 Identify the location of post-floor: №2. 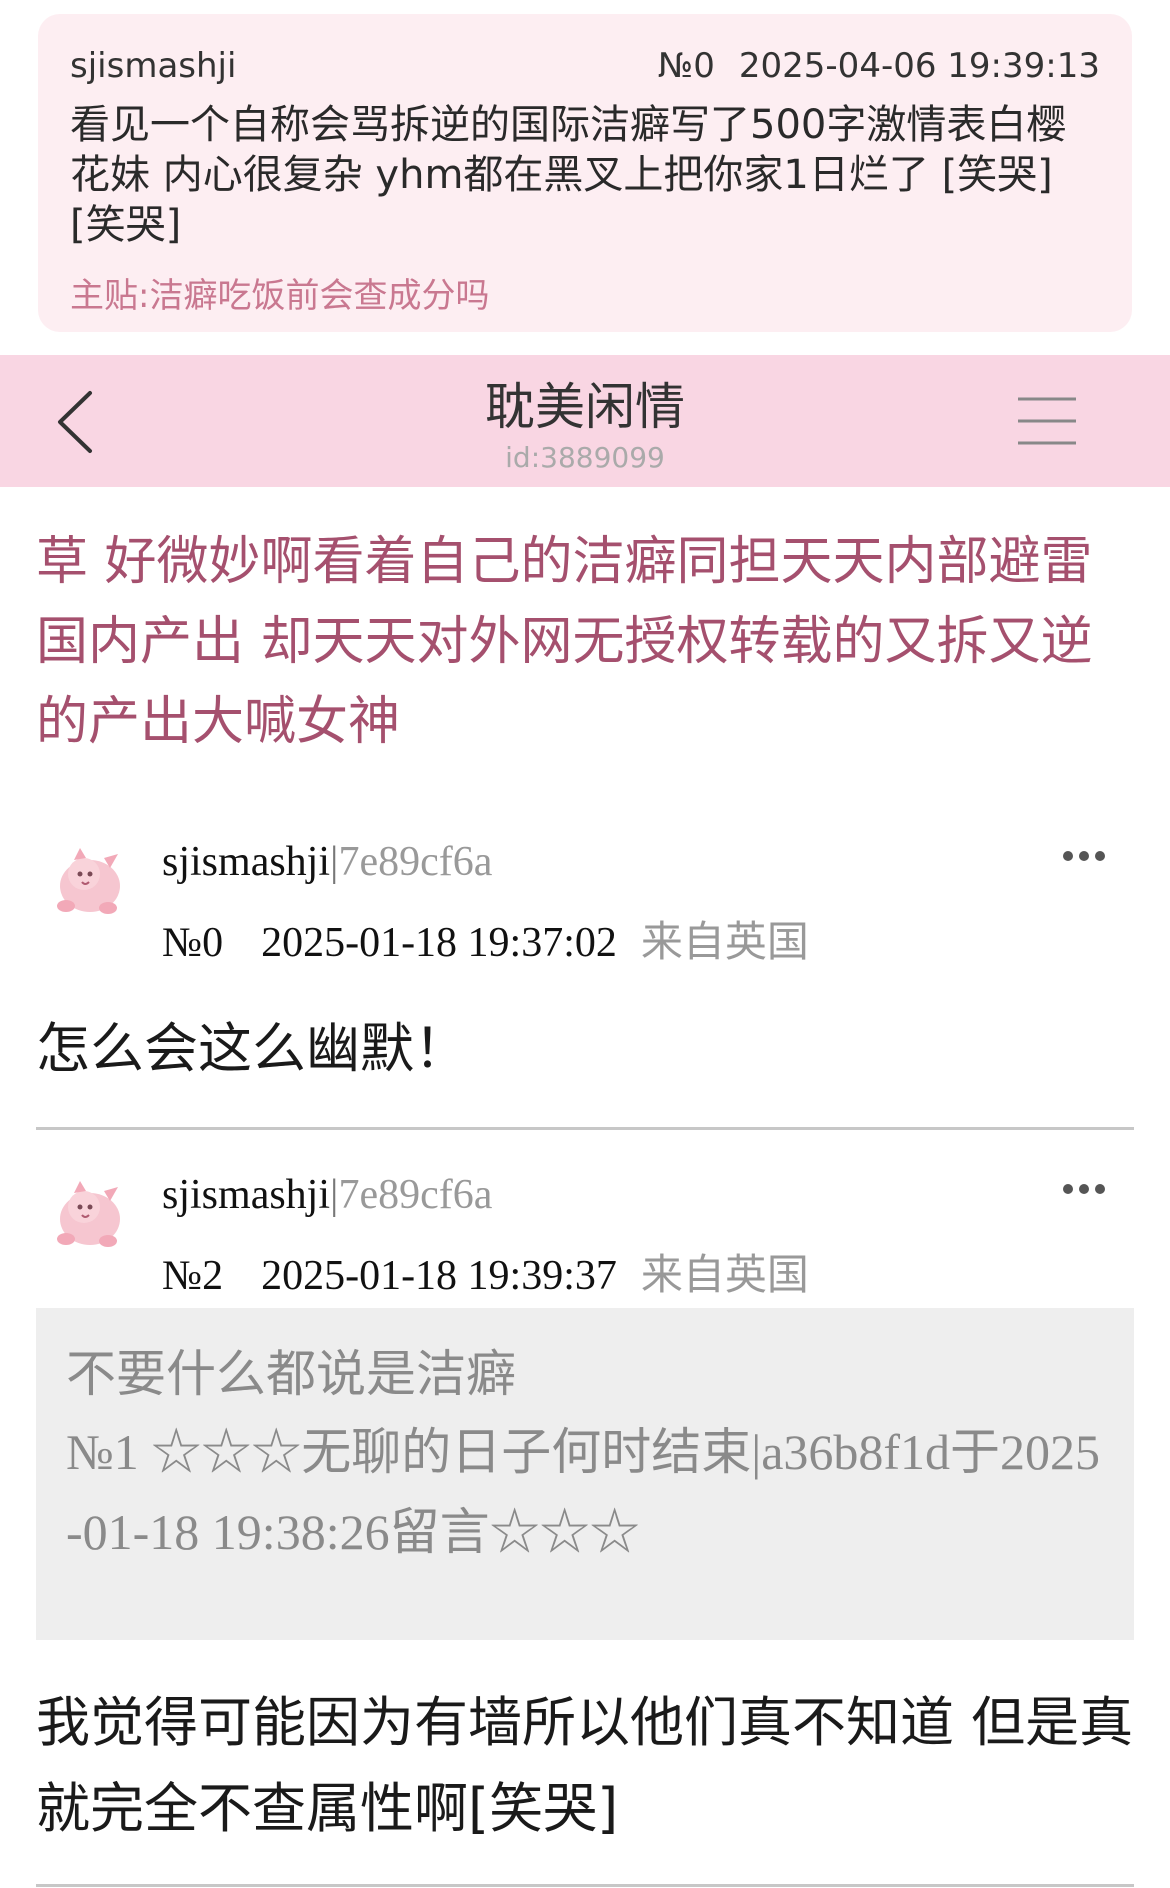
(193, 1276).